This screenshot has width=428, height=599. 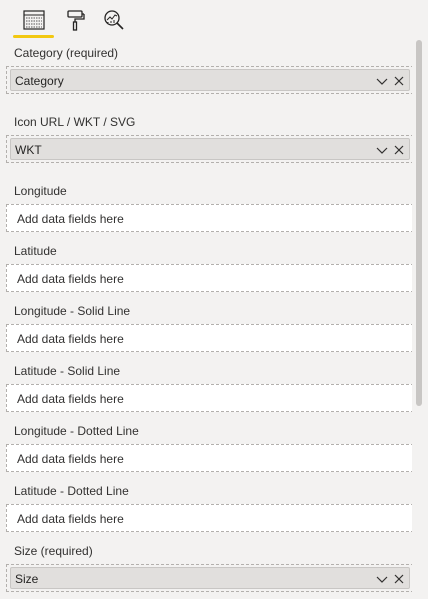 What do you see at coordinates (40, 191) in the screenshot?
I see `well-label: Longitude` at bounding box center [40, 191].